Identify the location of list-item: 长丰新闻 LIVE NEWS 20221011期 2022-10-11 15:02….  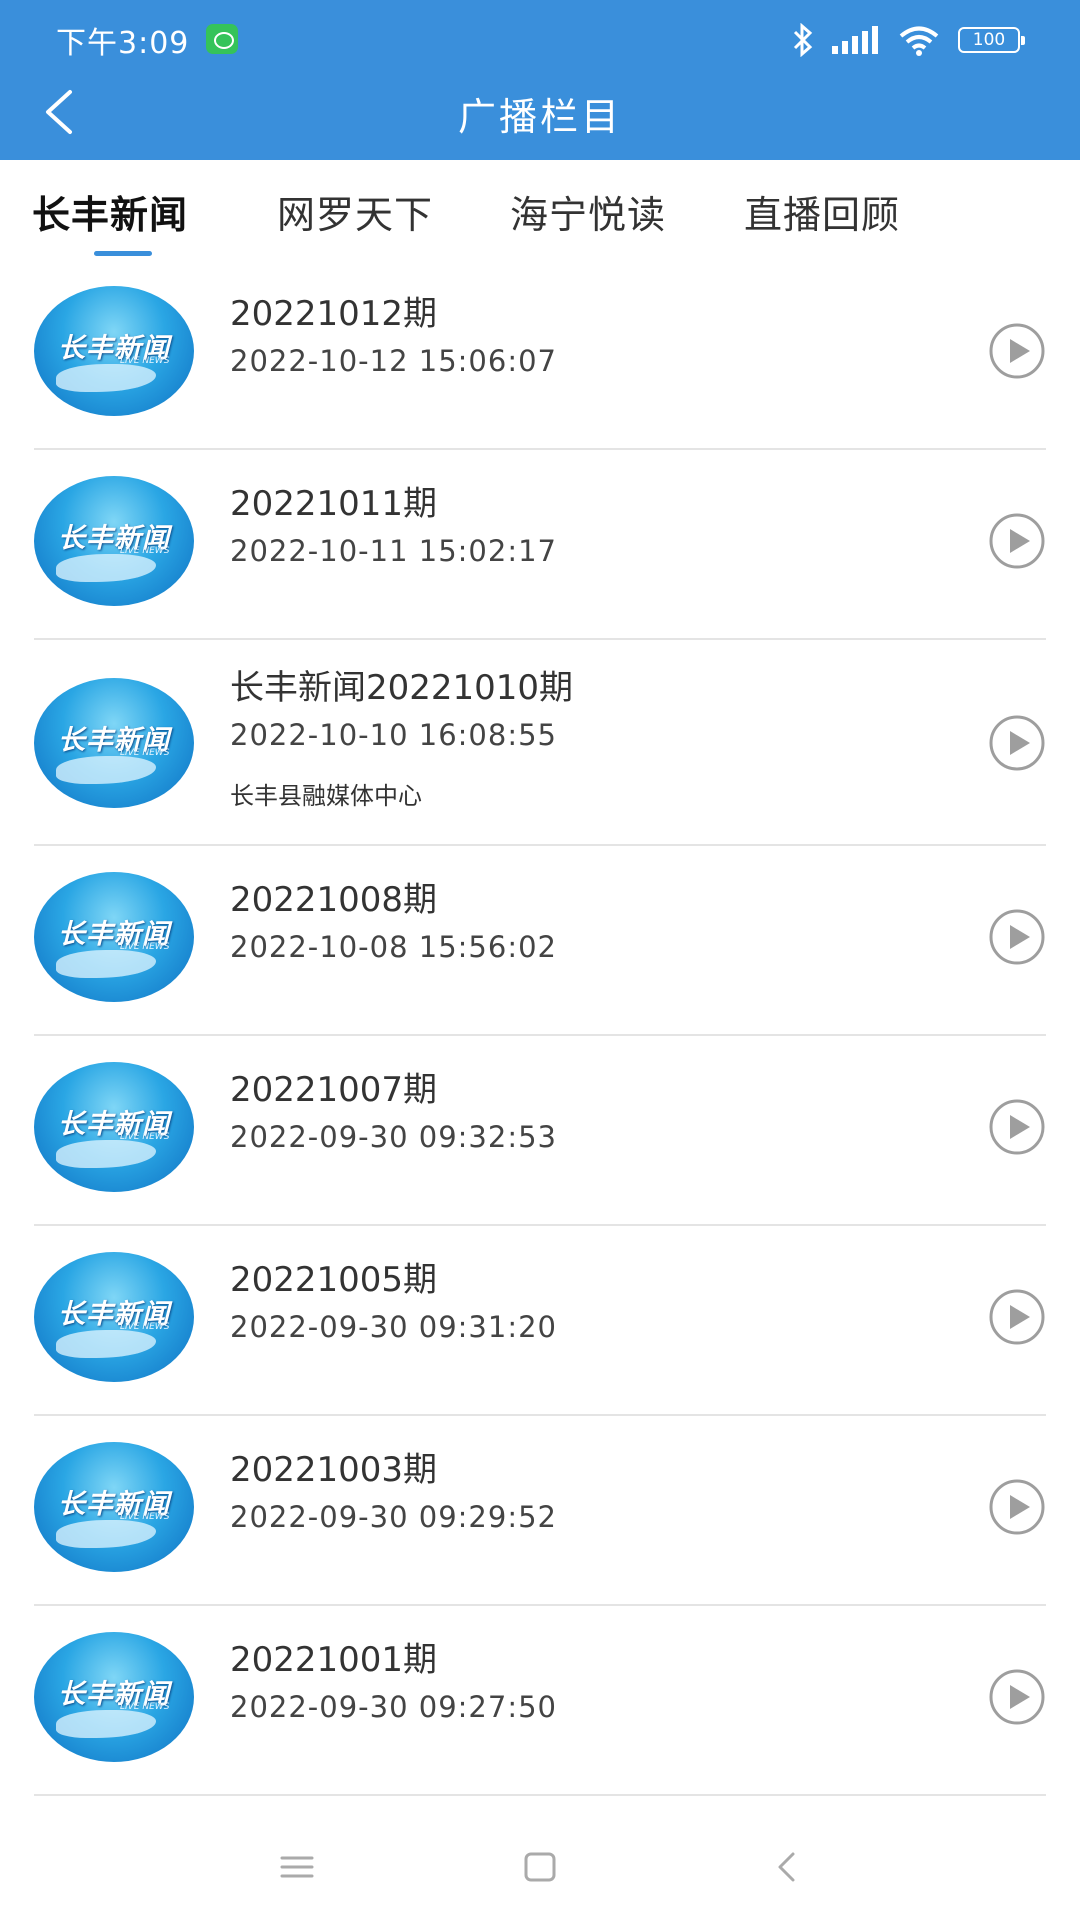
(540, 545).